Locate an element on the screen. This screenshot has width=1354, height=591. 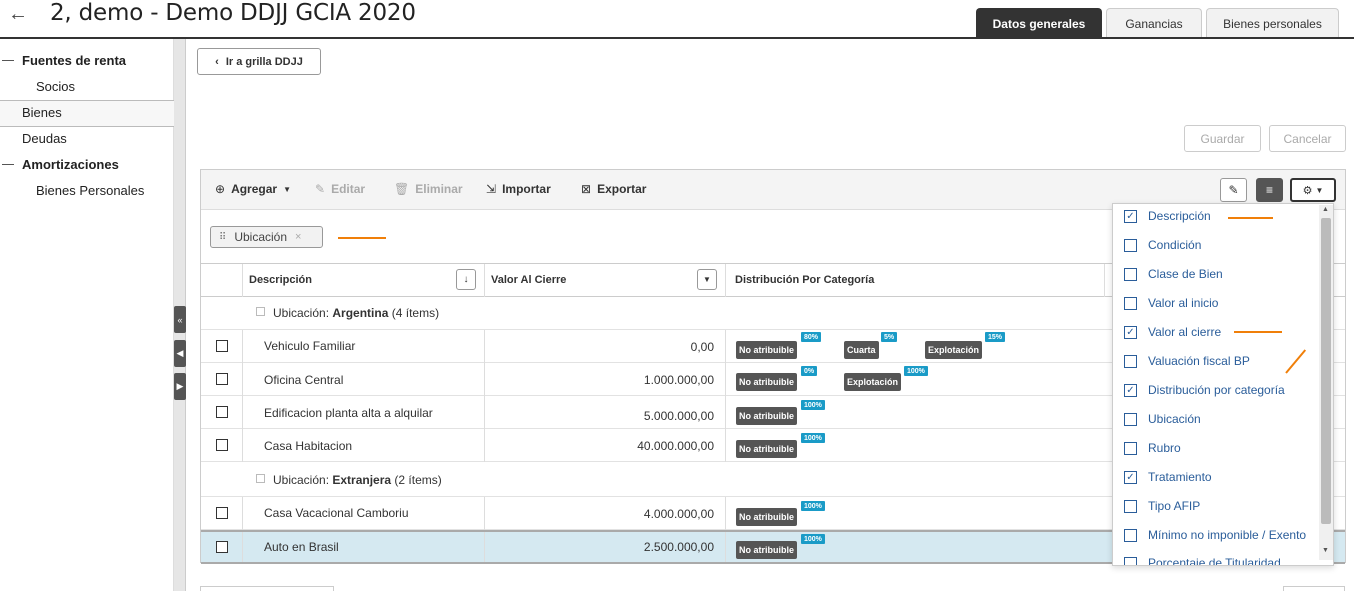
column-option-tratamiento: ✓ Tratamiento is located at coordinates (1168, 477).